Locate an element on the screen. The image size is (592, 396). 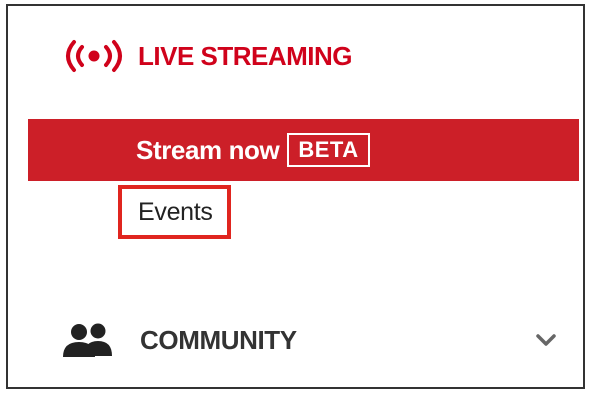
live-streaming-title: LIVE STREAMING is located at coordinates (245, 55).